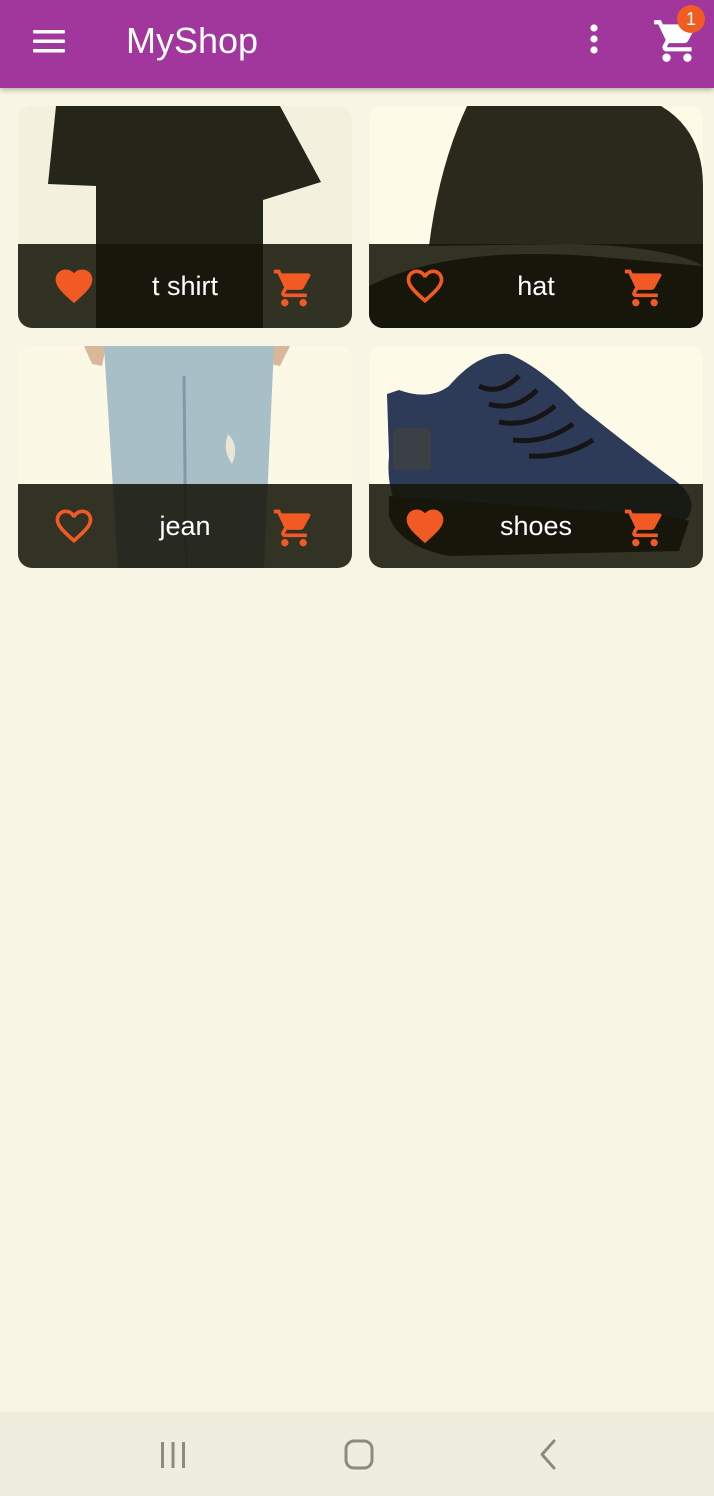 The height and width of the screenshot is (1496, 714). Describe the element at coordinates (691, 19) in the screenshot. I see `cart-count-badge: 1` at that location.